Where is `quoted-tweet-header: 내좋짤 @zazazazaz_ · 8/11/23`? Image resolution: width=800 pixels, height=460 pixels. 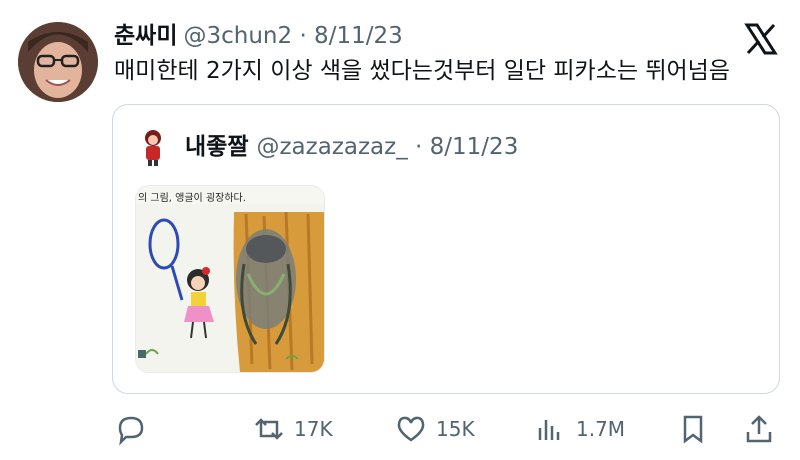 quoted-tweet-header: 내좋짤 @zazazazaz_ · 8/11/23 is located at coordinates (351, 147).